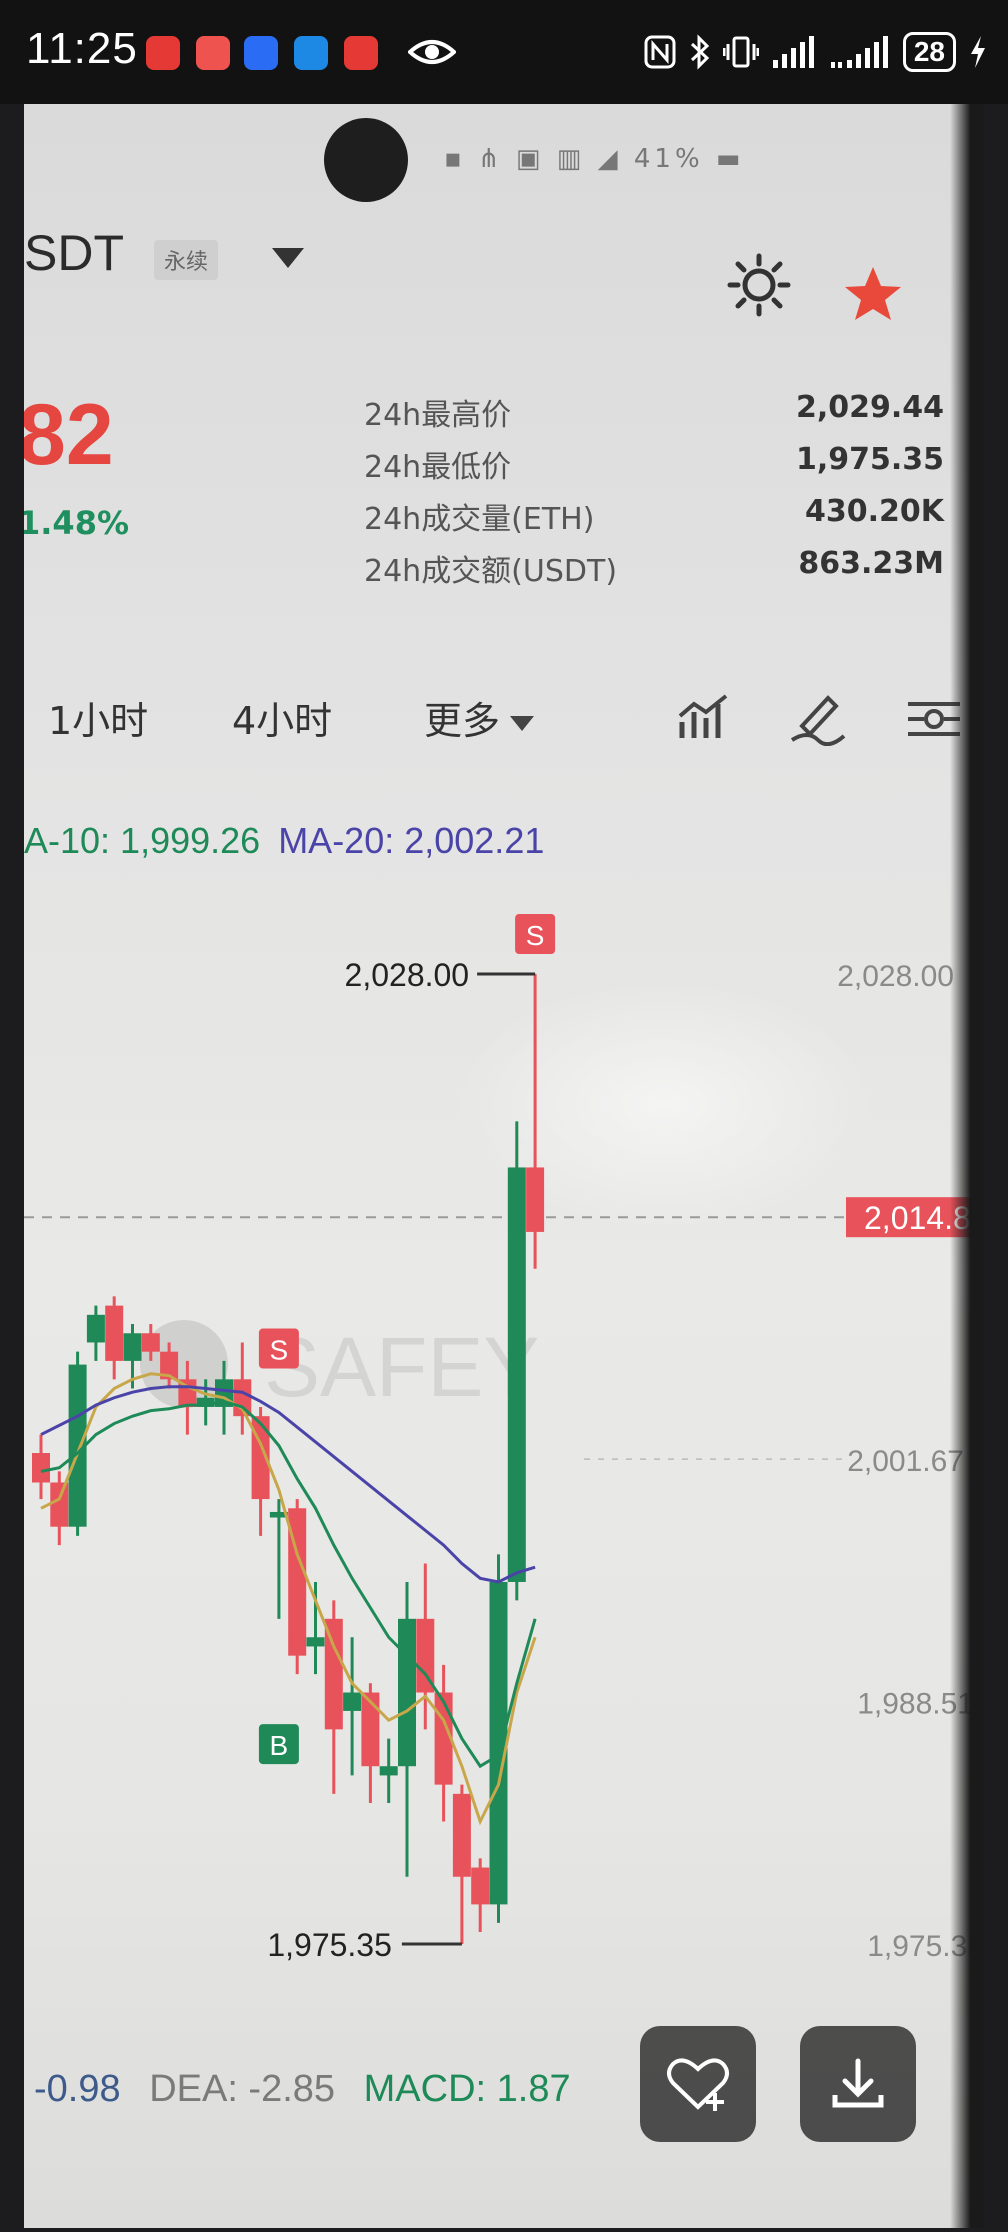  I want to click on bluetooth-icon, so click(700, 52).